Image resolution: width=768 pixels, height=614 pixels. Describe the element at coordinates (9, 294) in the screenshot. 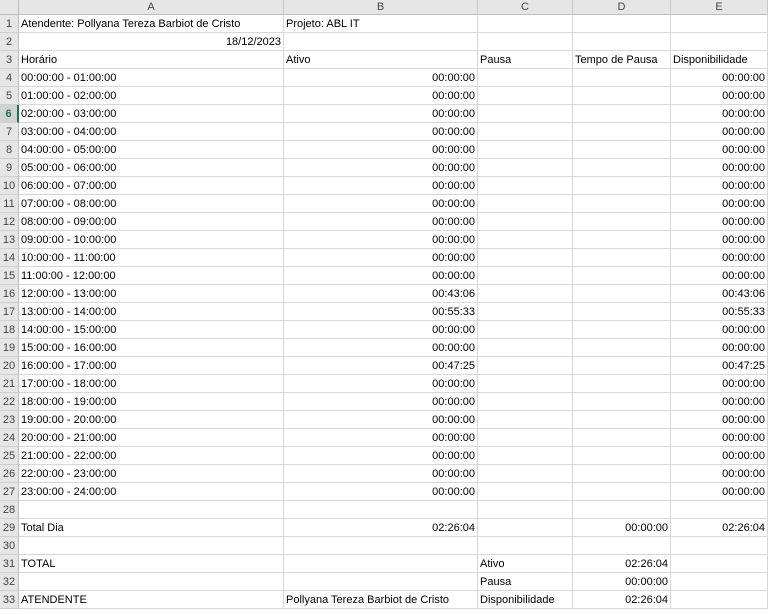

I see `row-header: 16` at that location.